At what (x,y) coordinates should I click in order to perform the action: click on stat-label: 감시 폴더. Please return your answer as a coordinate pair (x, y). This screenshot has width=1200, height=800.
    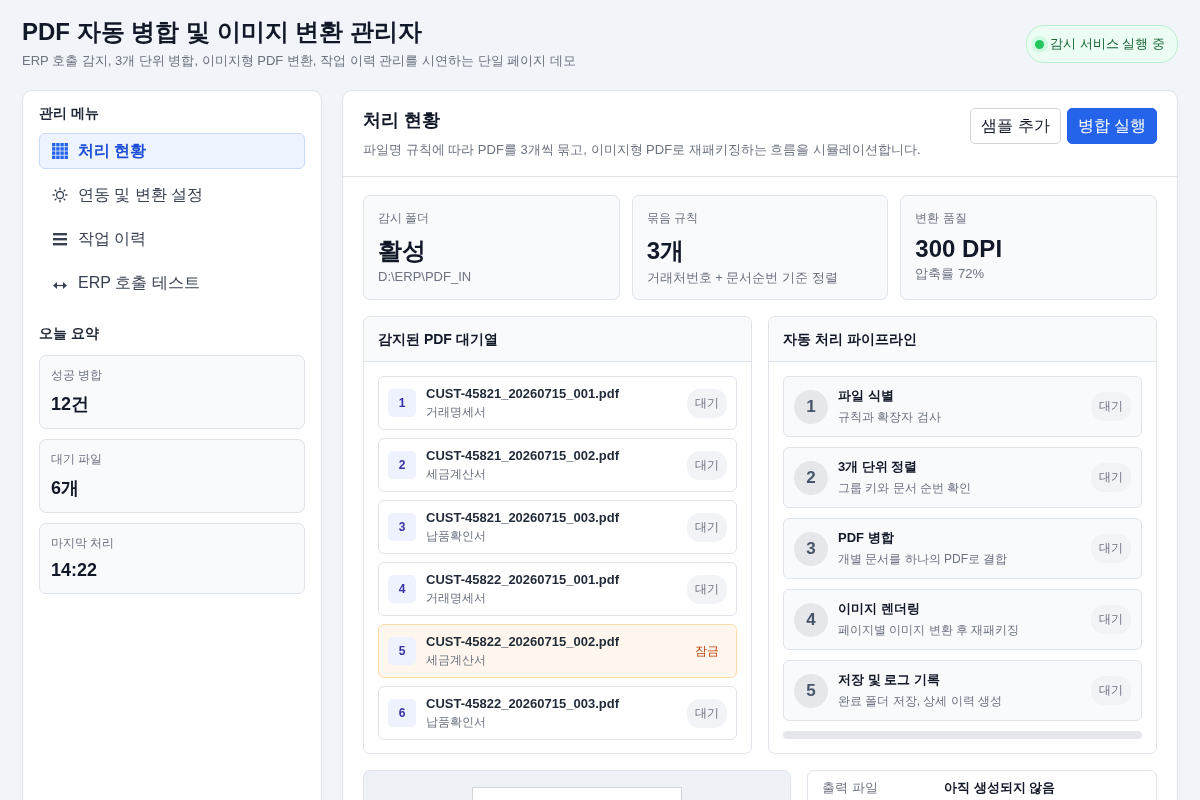
    Looking at the image, I should click on (404, 218).